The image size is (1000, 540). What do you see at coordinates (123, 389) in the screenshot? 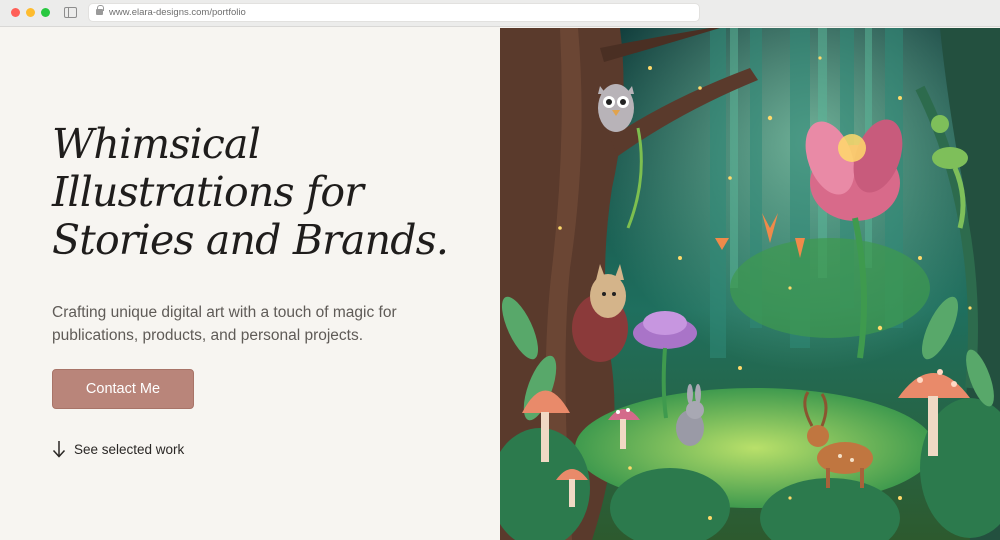
I see `contact-me-button: Contact Me` at bounding box center [123, 389].